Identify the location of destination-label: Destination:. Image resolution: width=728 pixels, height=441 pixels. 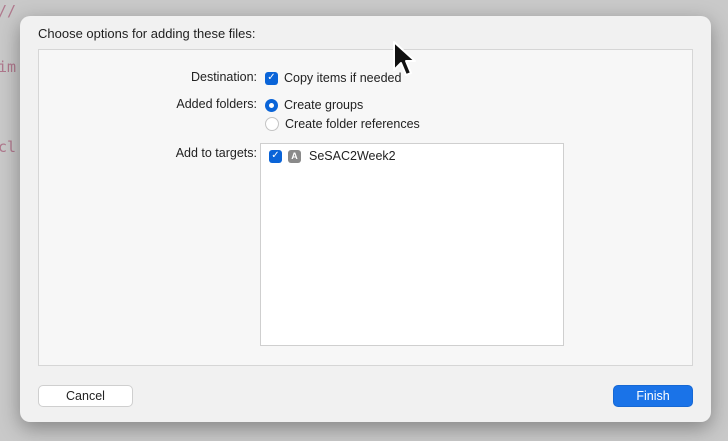
(223, 77).